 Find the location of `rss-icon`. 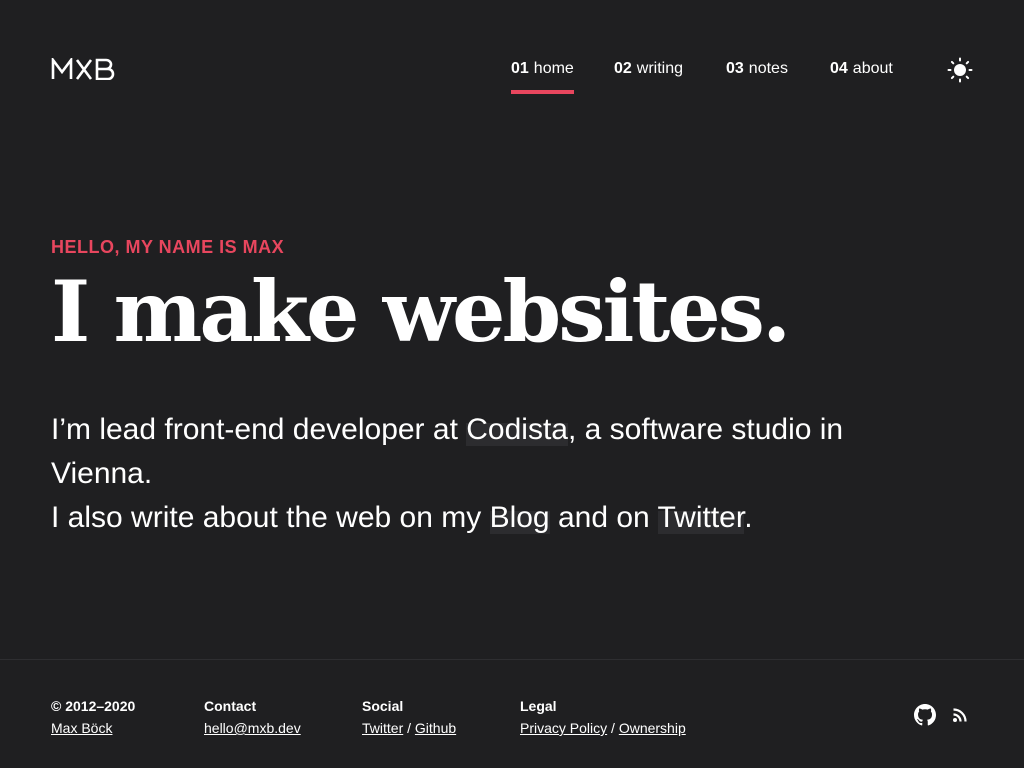

rss-icon is located at coordinates (960, 715).